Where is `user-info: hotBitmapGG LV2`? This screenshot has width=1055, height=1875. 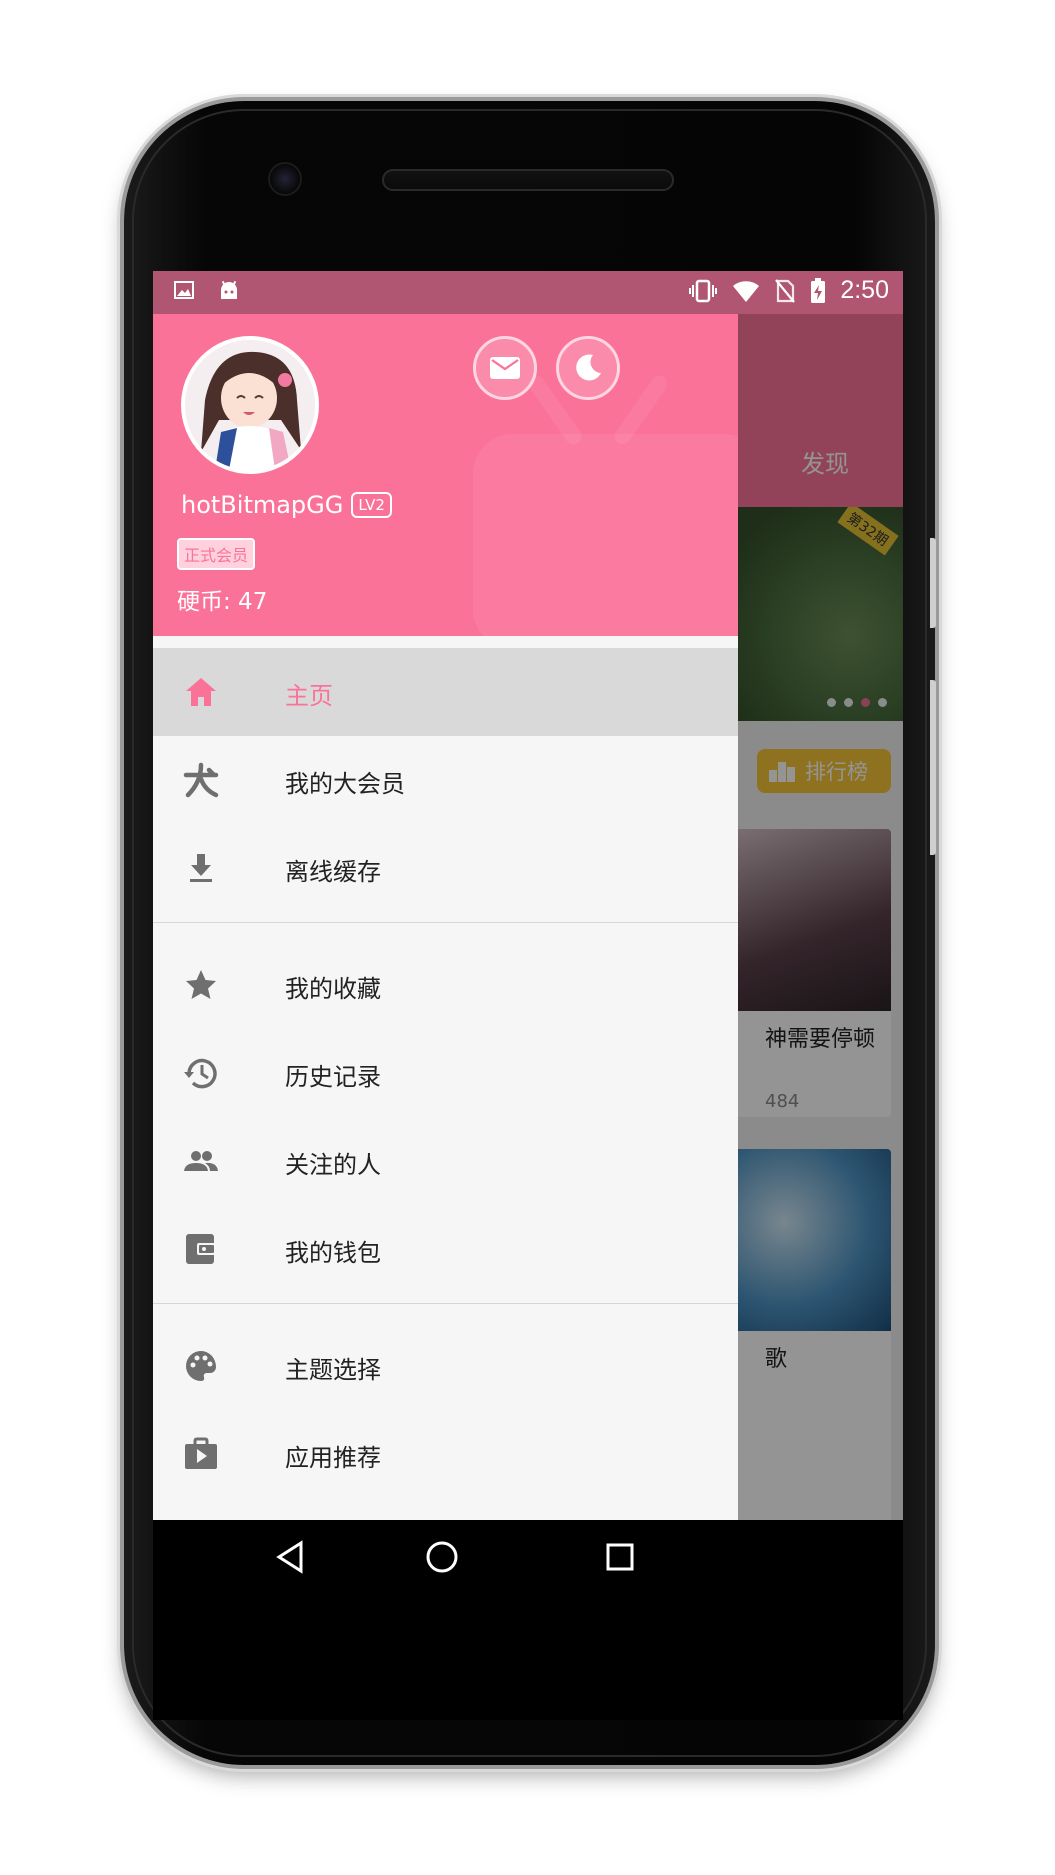
user-info: hotBitmapGG LV2 is located at coordinates (286, 505).